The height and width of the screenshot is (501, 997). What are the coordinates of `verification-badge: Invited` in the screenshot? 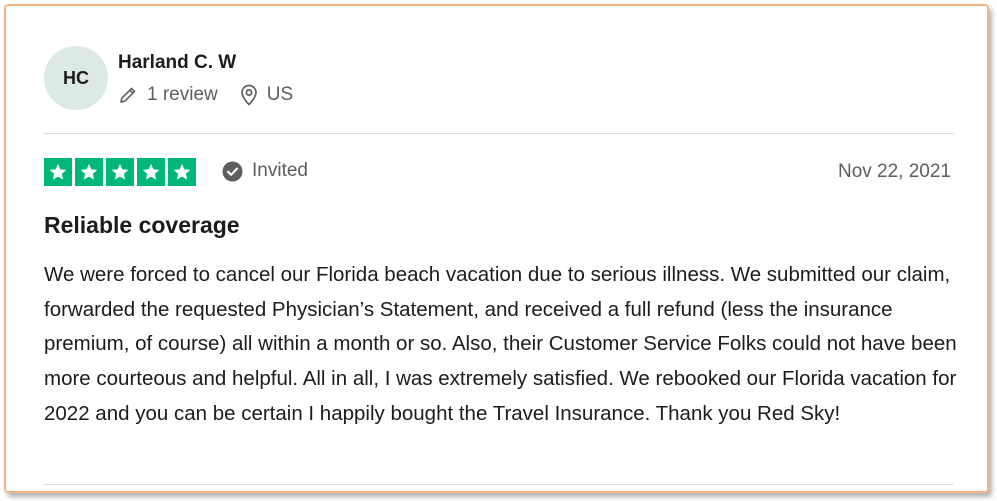 It's located at (265, 171).